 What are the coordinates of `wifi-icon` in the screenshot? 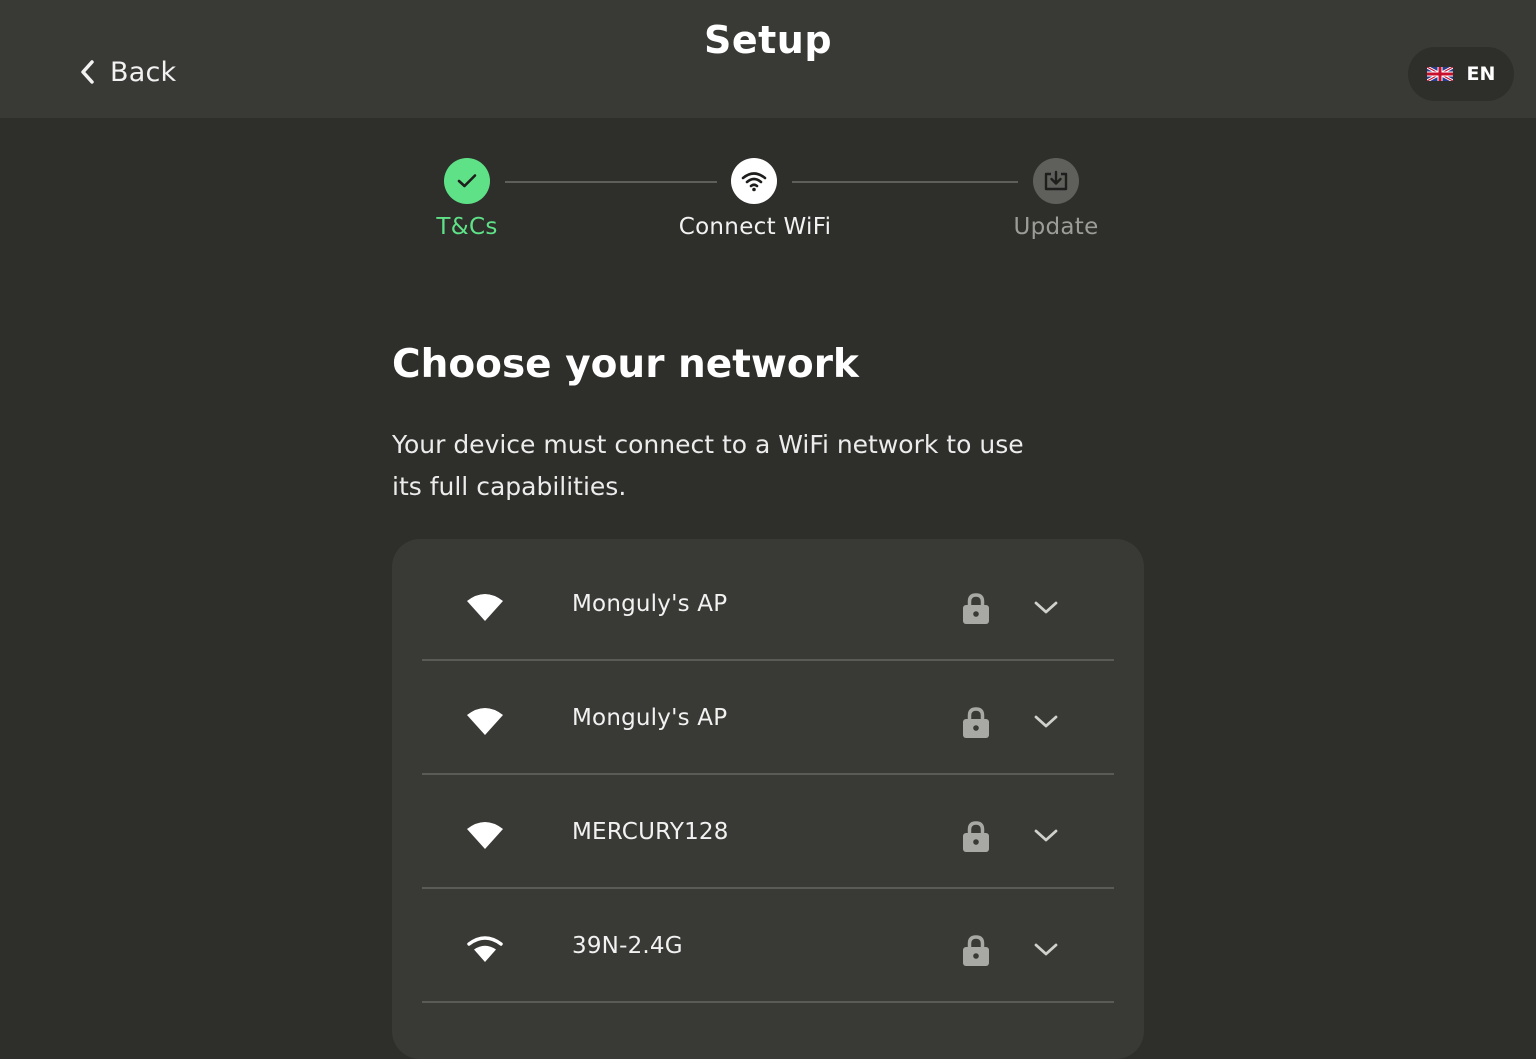 It's located at (754, 181).